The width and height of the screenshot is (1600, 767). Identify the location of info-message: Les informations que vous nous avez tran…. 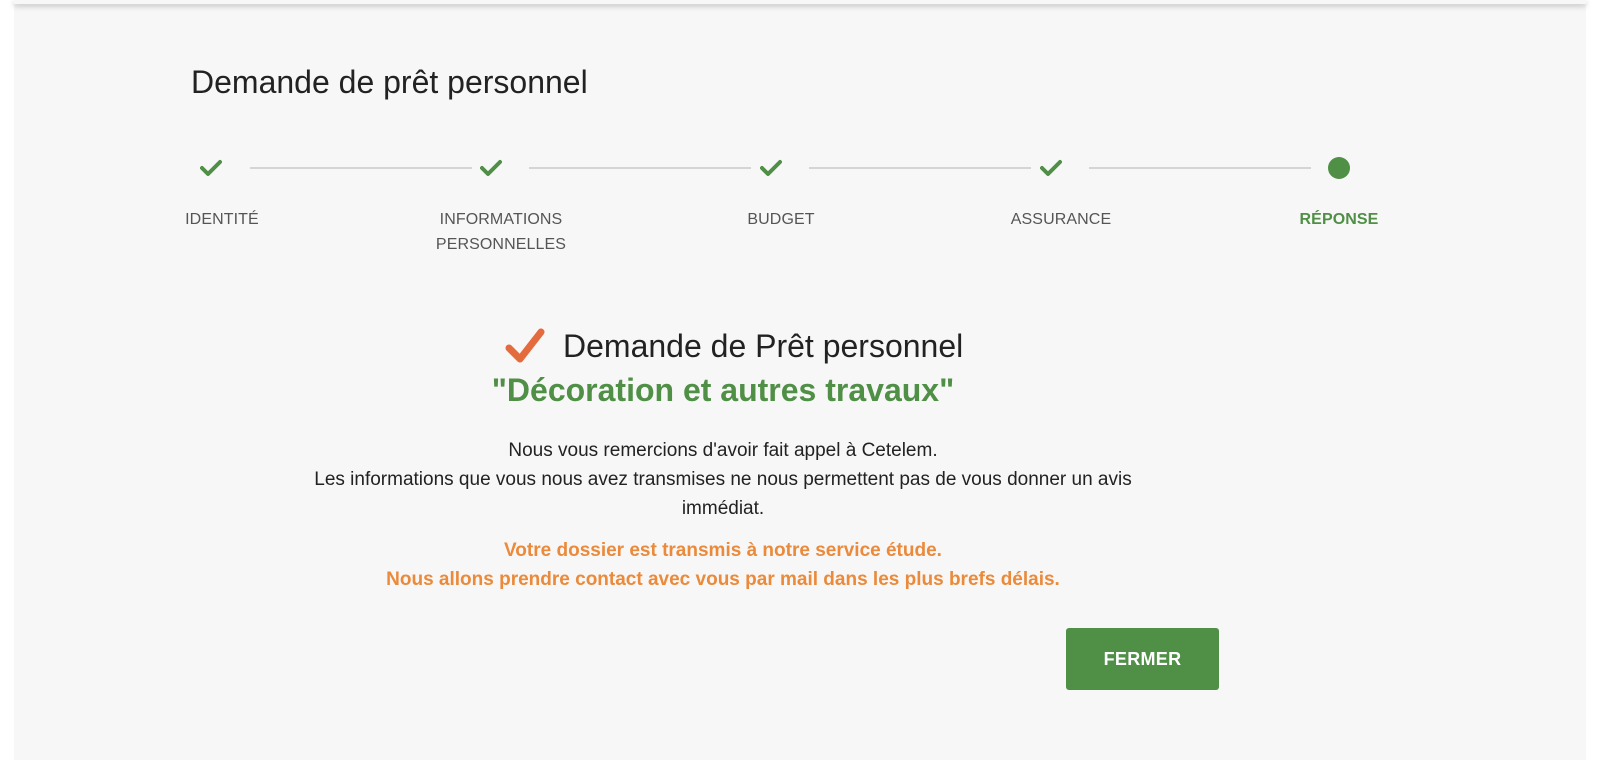
(723, 494).